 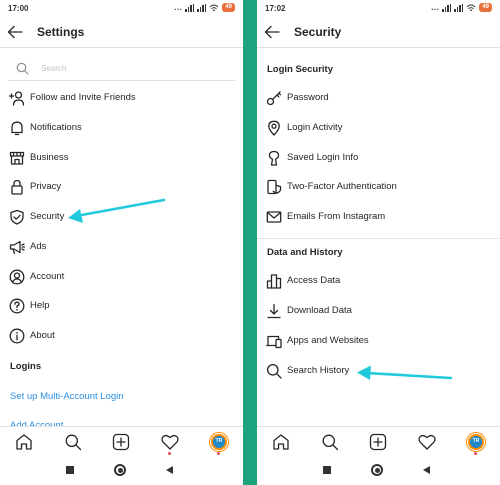 I want to click on key-icon, so click(x=274, y=98).